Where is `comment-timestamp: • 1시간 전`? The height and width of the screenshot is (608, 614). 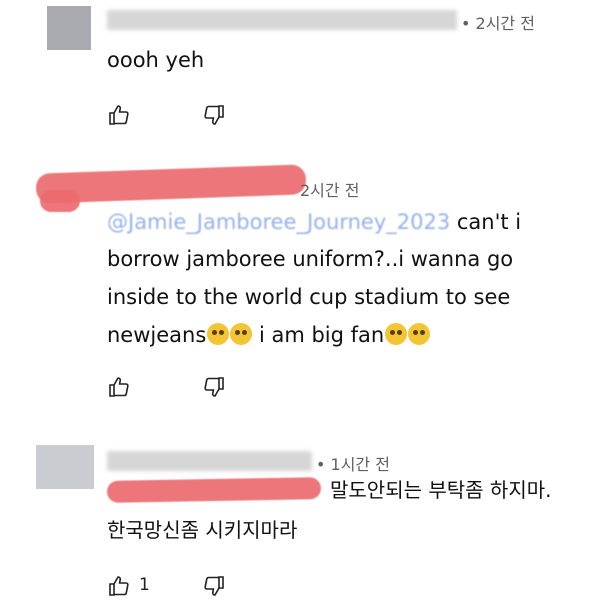 comment-timestamp: • 1시간 전 is located at coordinates (353, 464).